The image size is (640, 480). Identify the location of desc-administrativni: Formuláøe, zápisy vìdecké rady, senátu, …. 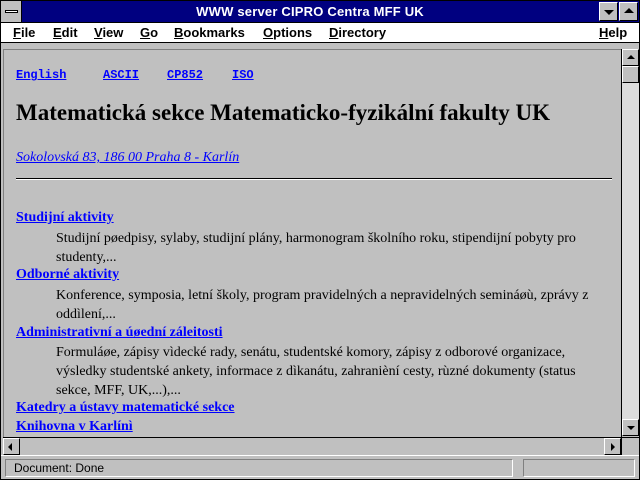
(334, 371).